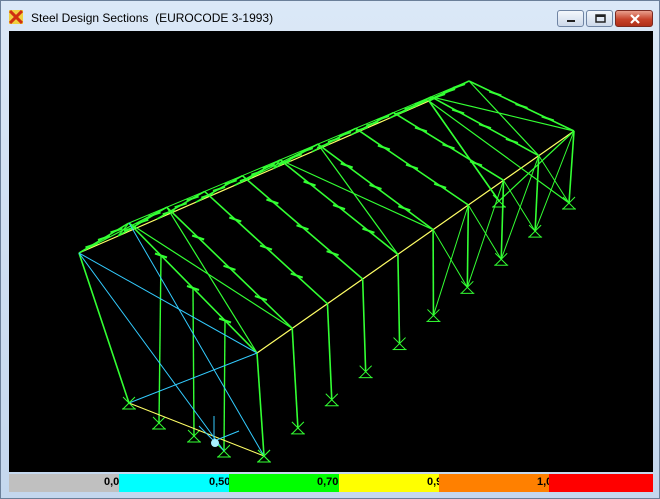 This screenshot has height=499, width=660. I want to click on minimize-icon, so click(571, 21).